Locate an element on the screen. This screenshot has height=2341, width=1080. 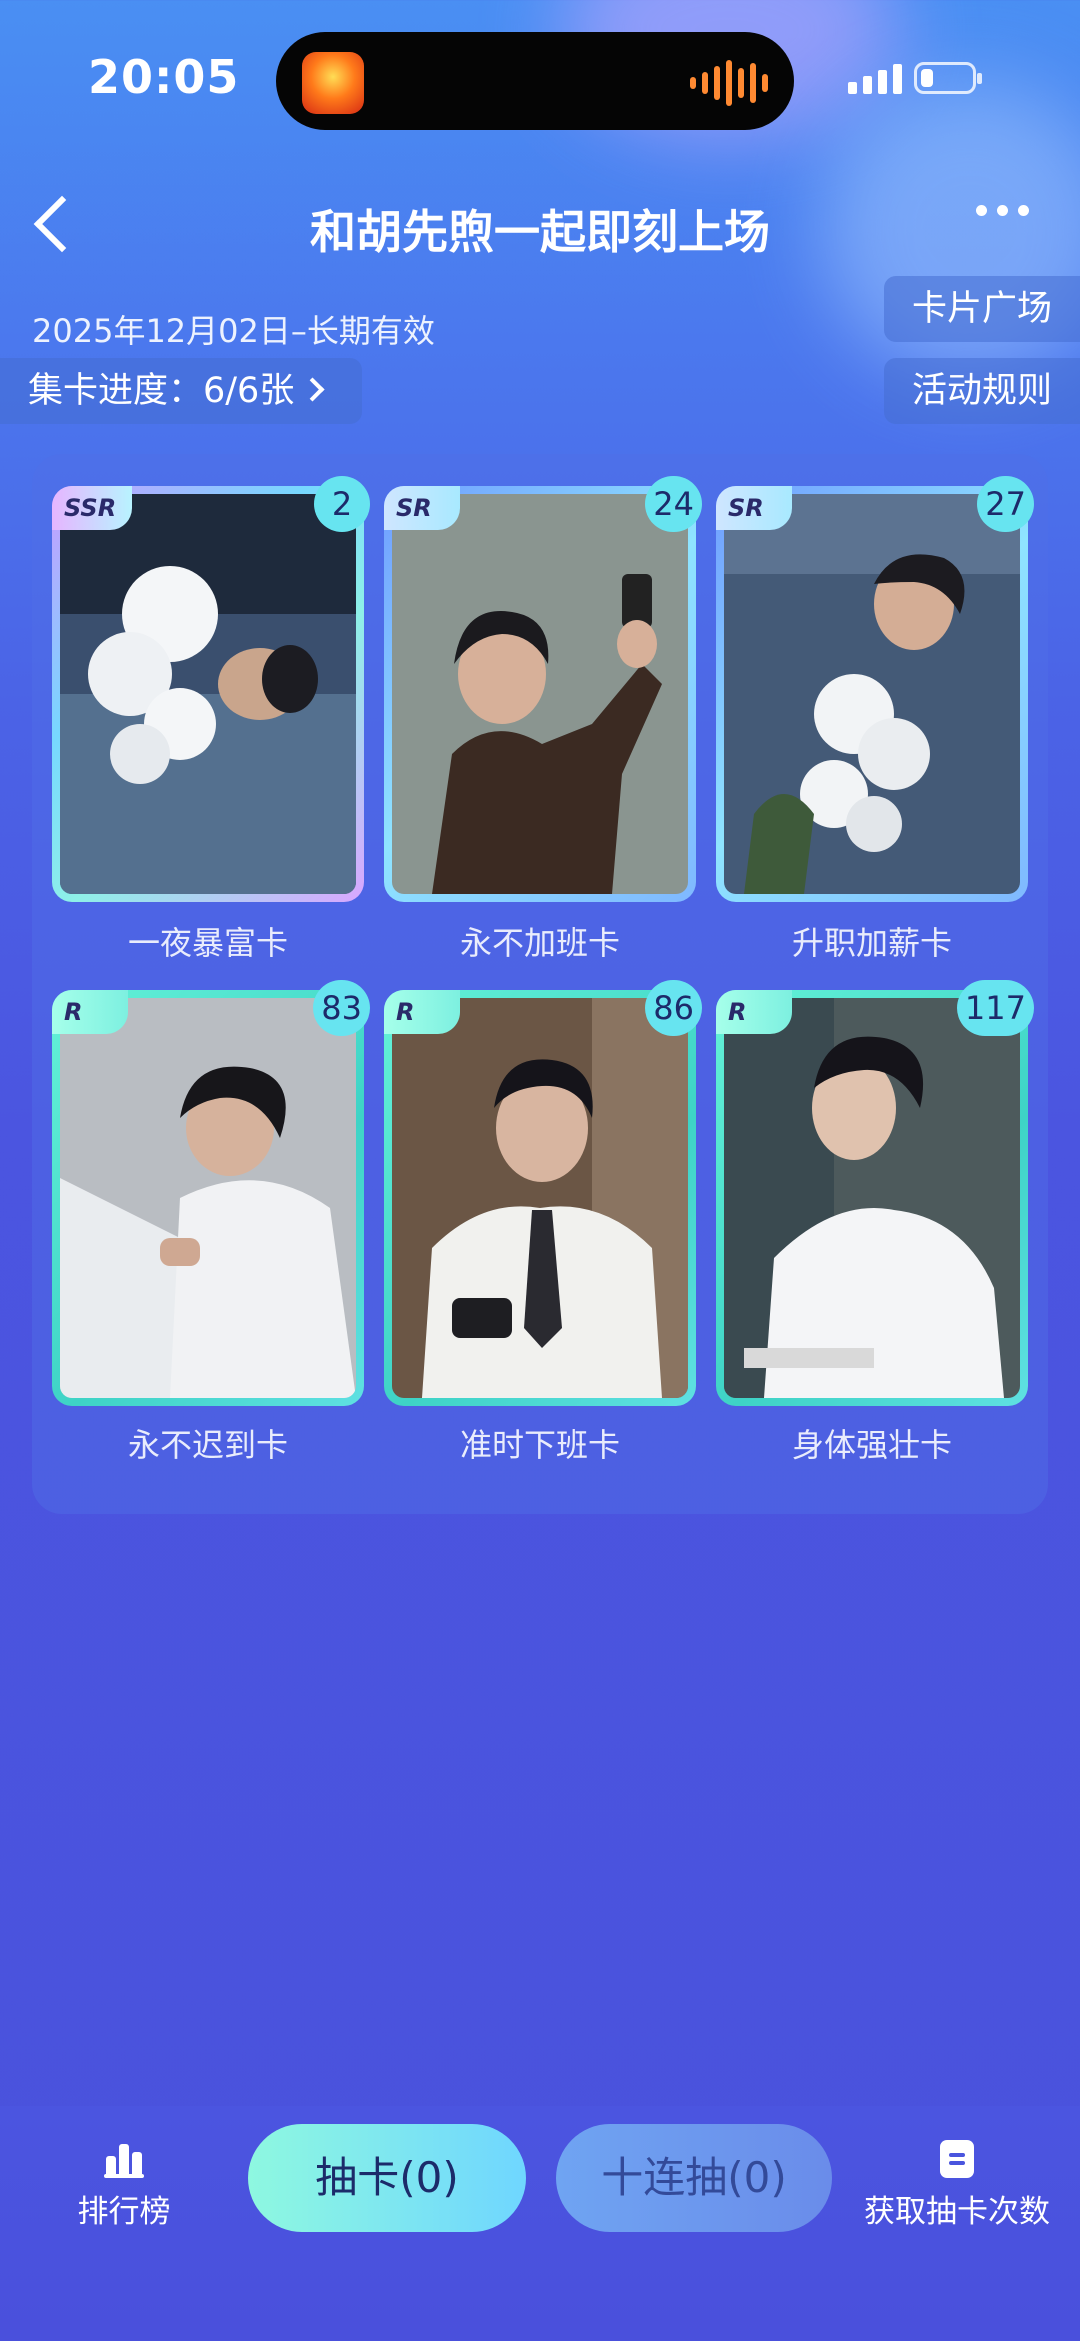
card-item: SSR 2 is located at coordinates (211, 689).